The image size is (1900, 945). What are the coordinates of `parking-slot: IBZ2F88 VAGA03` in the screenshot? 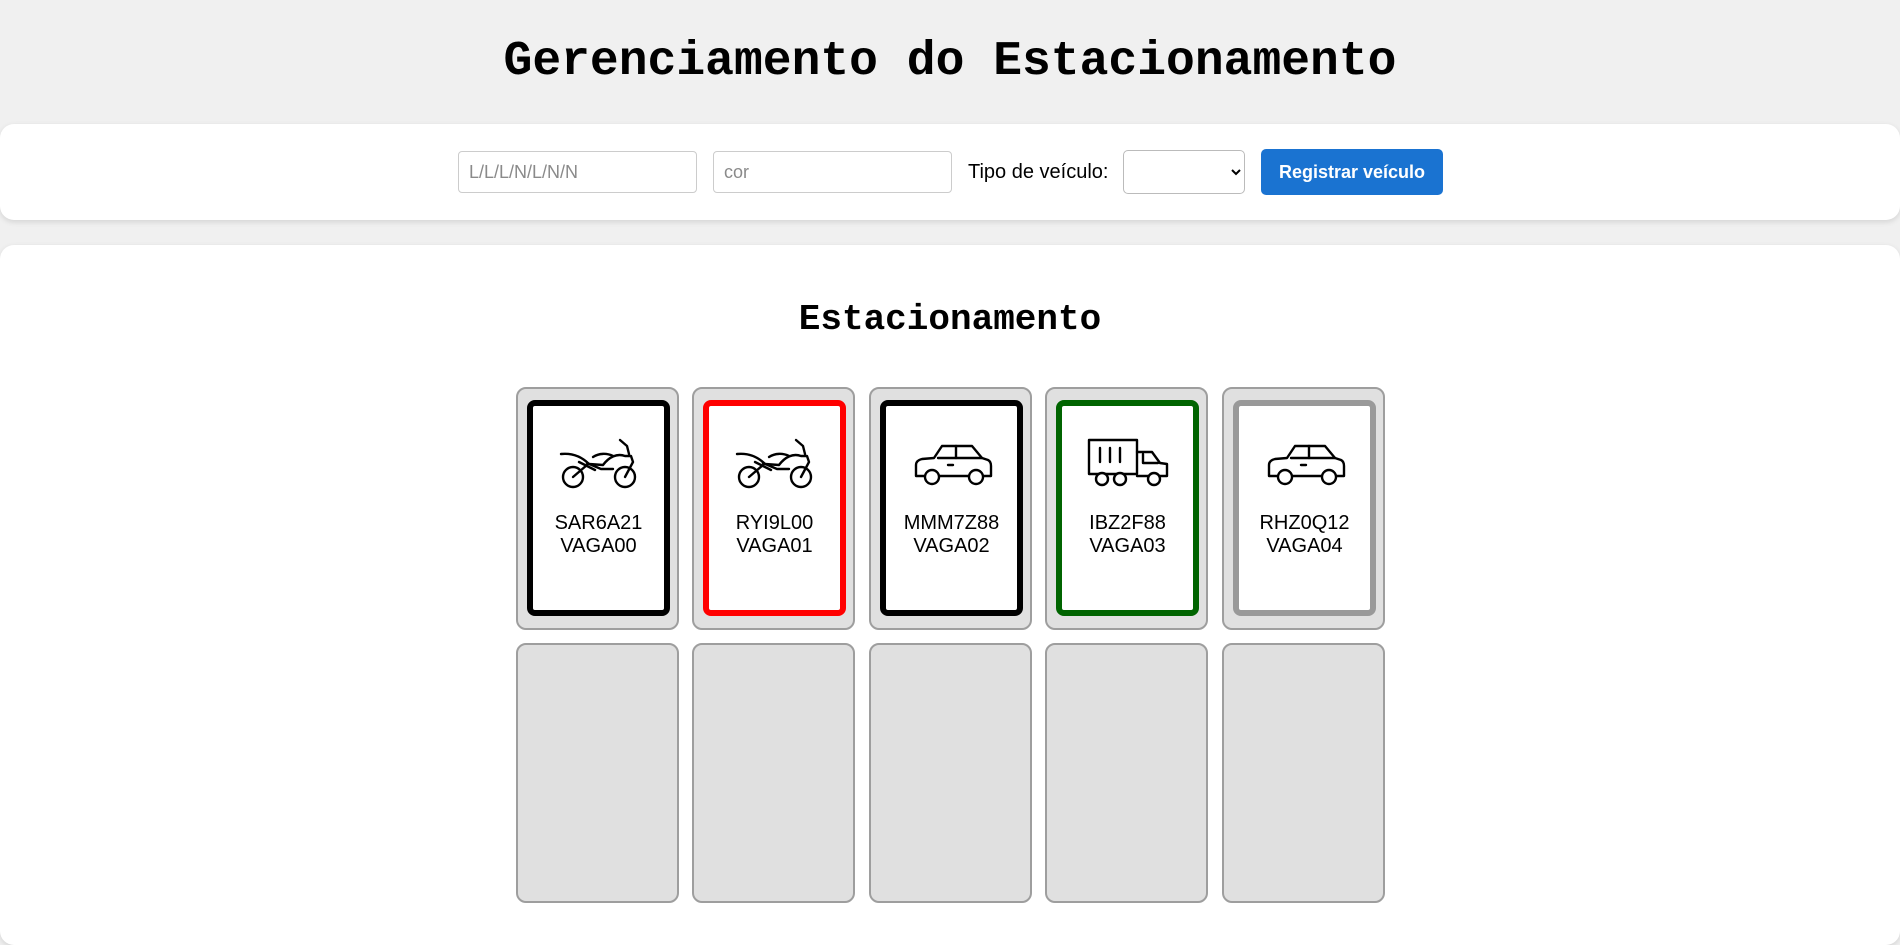 It's located at (1126, 508).